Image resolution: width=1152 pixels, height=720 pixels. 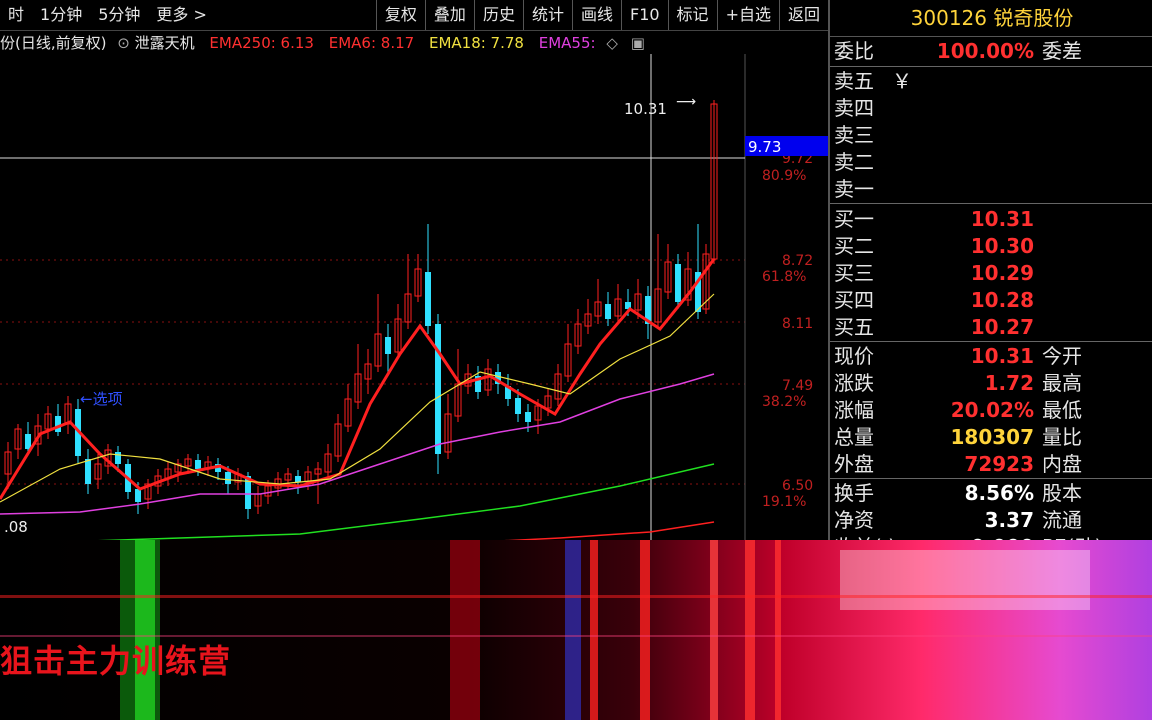 I want to click on price-level-2: 8.11, so click(x=797, y=324).